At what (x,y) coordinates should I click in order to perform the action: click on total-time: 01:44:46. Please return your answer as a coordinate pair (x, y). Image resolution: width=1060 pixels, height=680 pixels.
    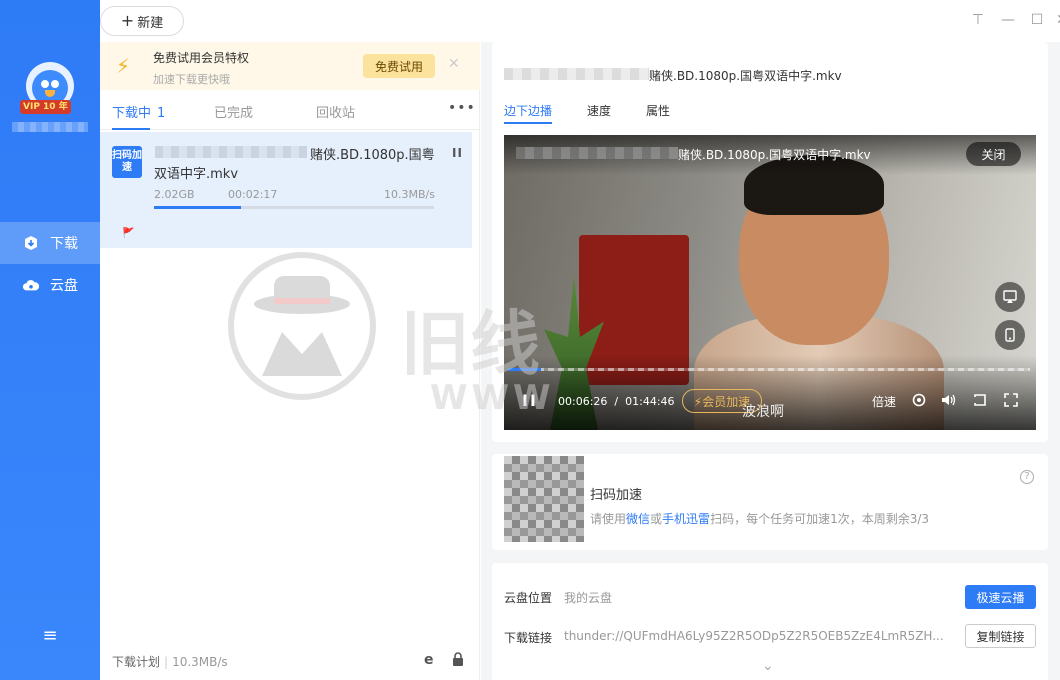
    Looking at the image, I should click on (650, 401).